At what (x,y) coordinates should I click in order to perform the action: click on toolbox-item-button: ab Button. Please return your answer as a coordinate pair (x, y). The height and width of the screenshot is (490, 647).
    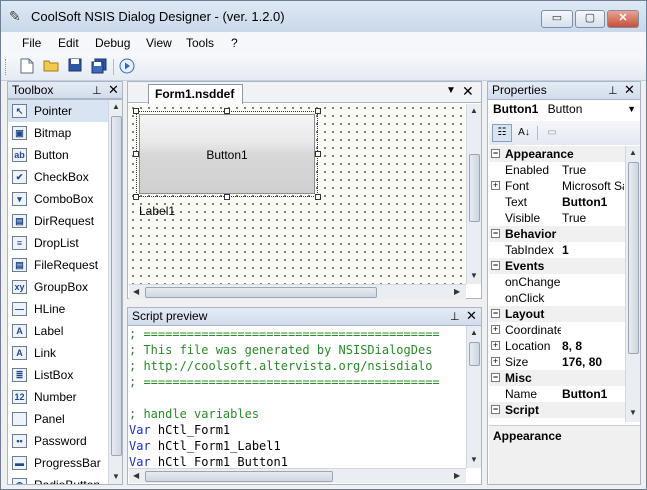
    Looking at the image, I should click on (58, 155).